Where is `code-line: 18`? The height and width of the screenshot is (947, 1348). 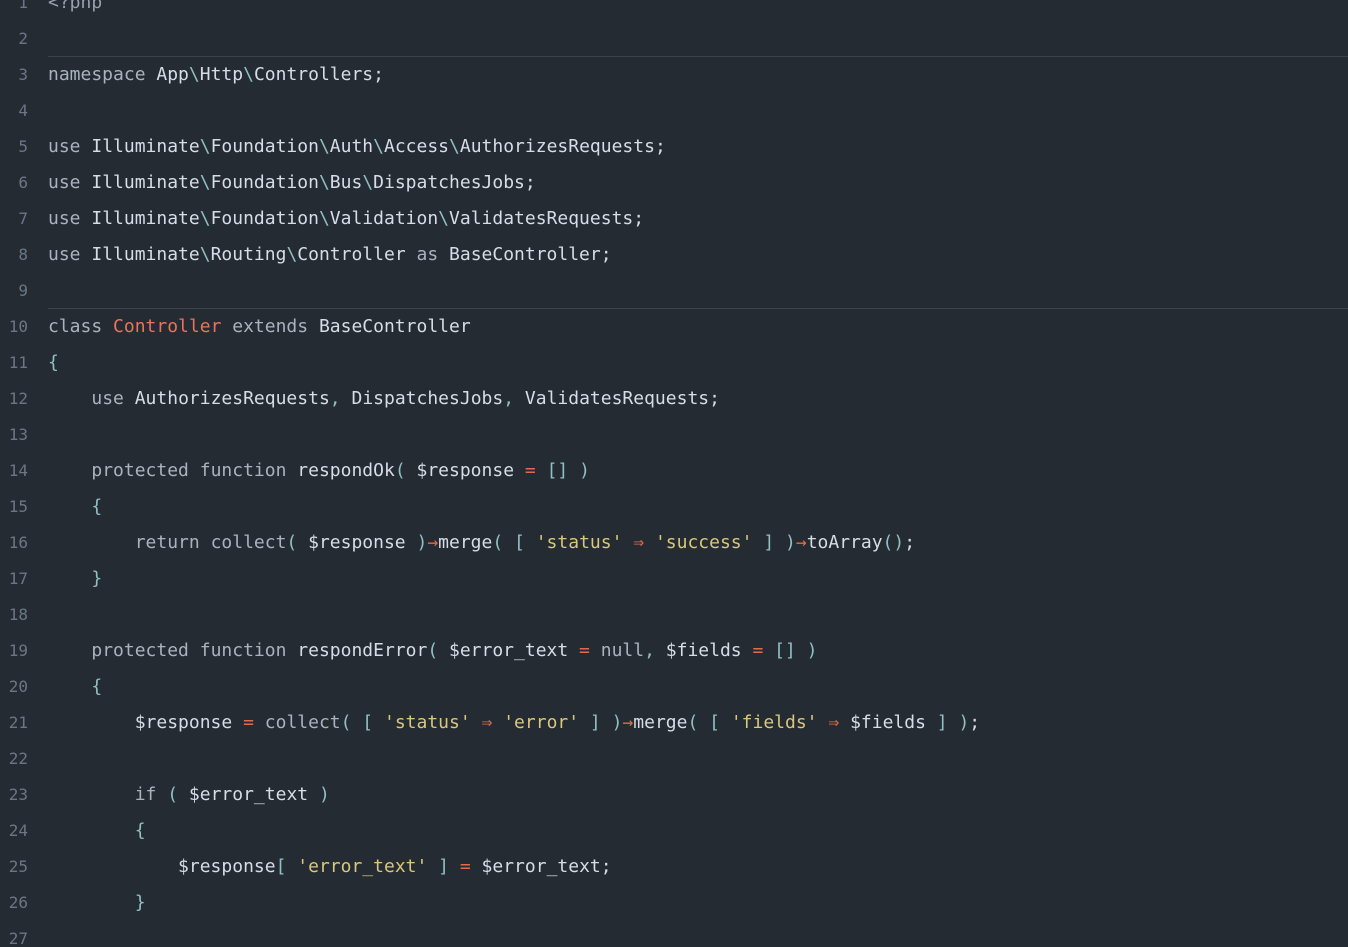 code-line: 18 is located at coordinates (674, 615).